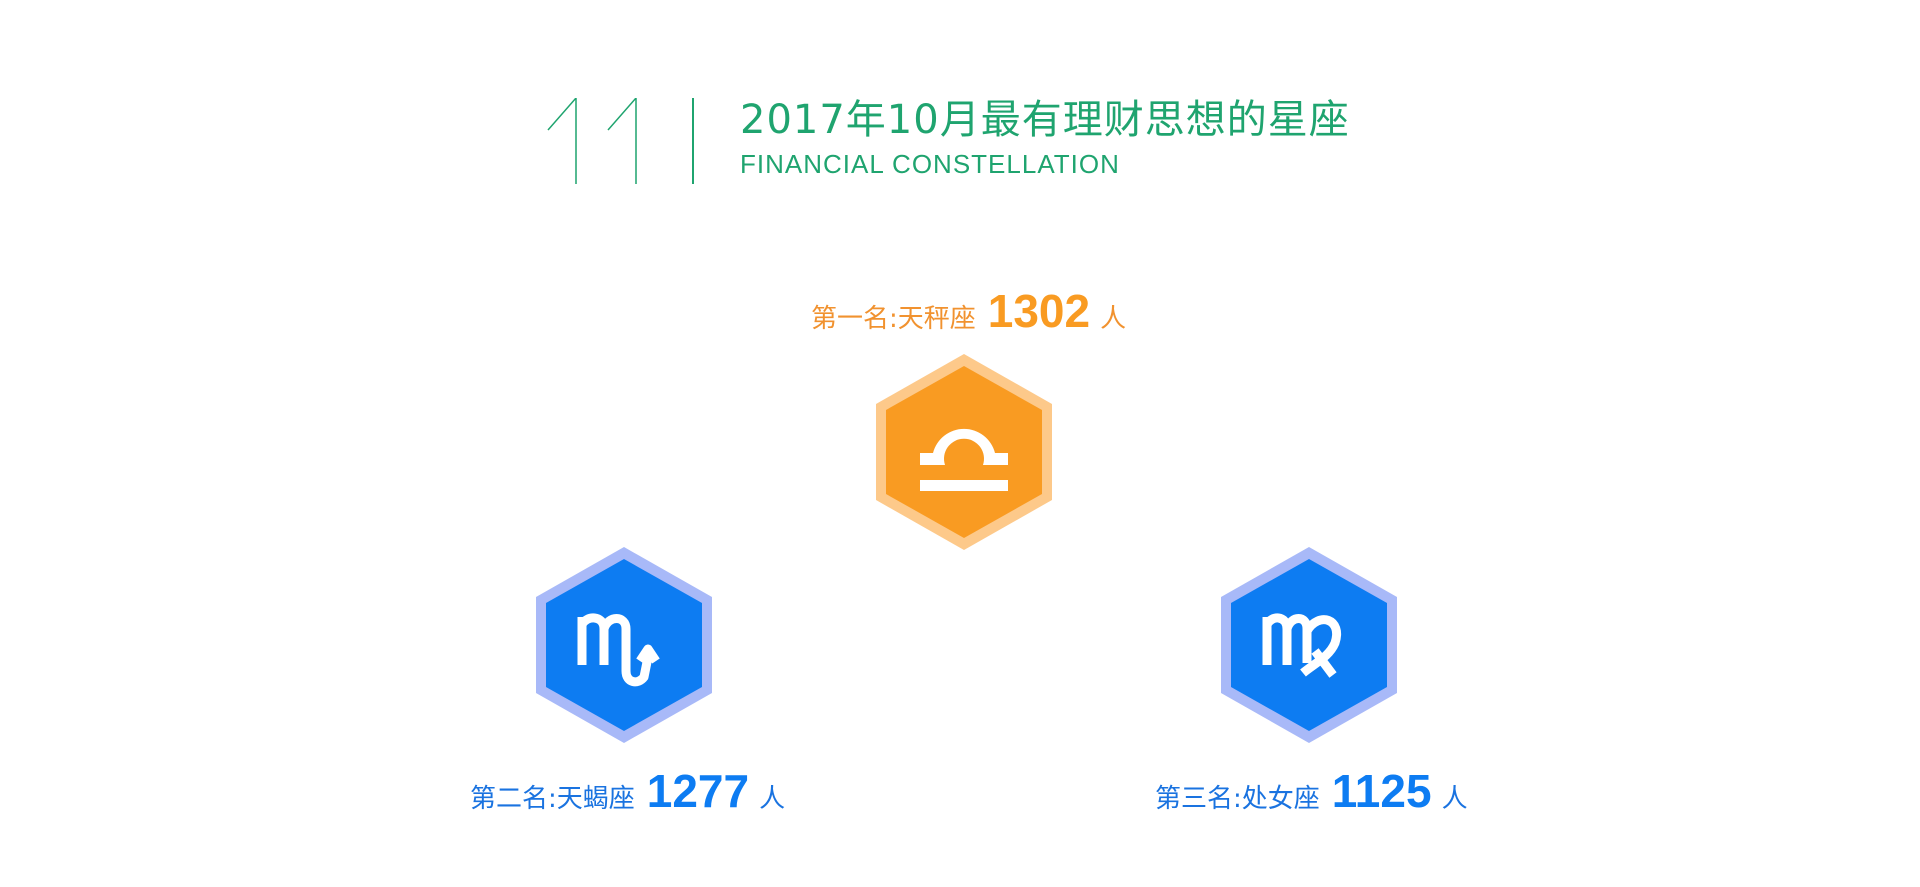 The height and width of the screenshot is (887, 1920). What do you see at coordinates (1309, 645) in the screenshot?
I see `virgo-badge` at bounding box center [1309, 645].